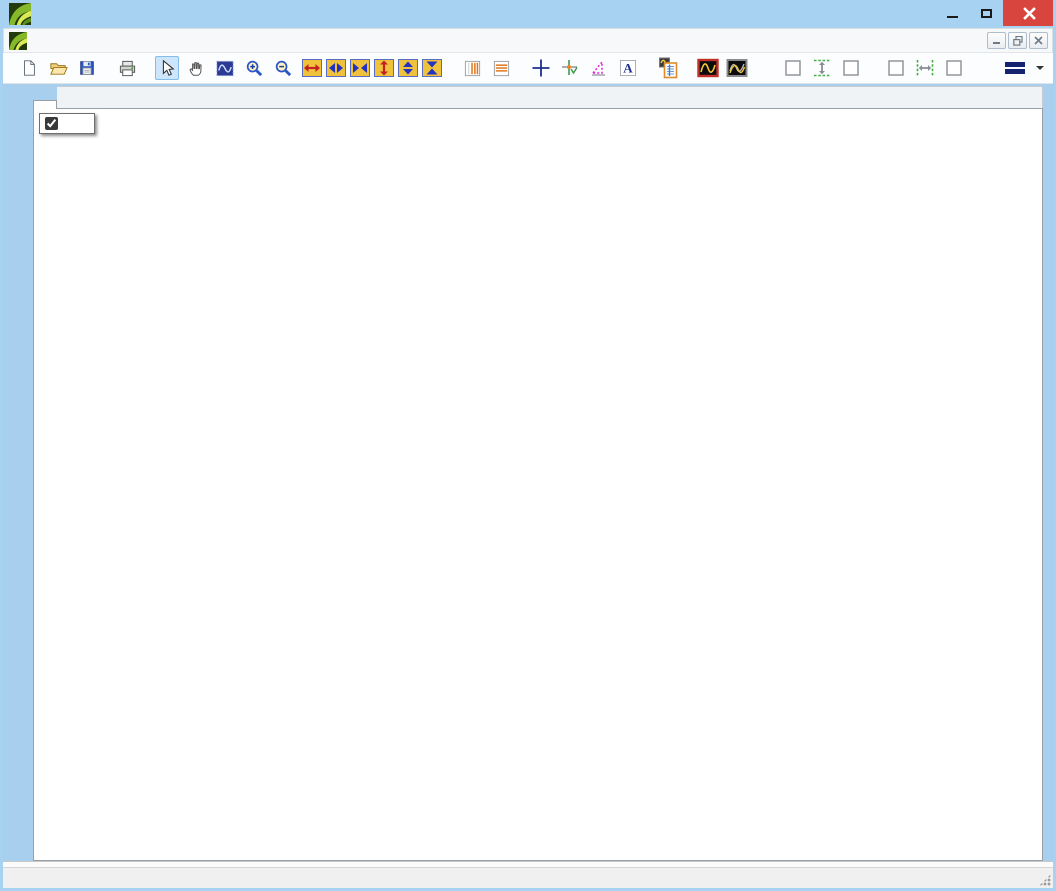 The height and width of the screenshot is (891, 1056). I want to click on zoom-region-button, so click(225, 68).